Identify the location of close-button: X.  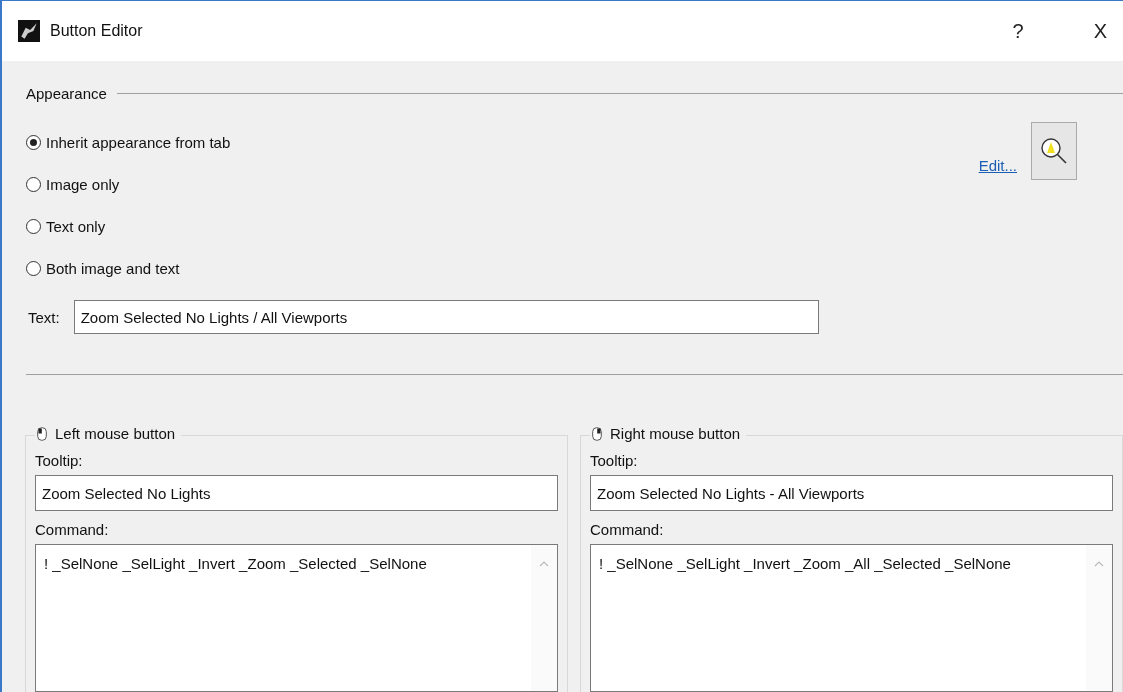
(1100, 31).